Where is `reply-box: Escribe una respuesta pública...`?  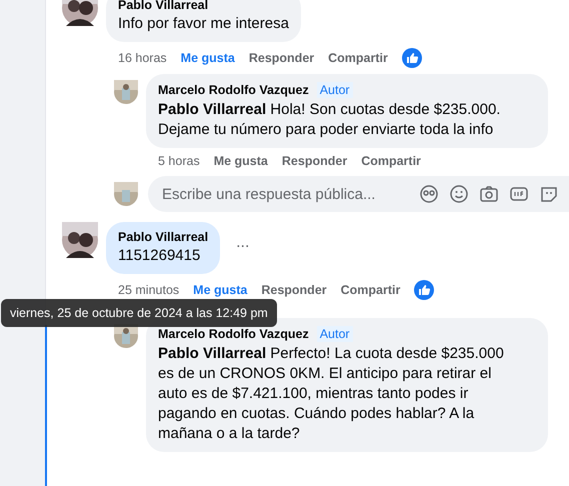
reply-box: Escribe una respuesta pública... is located at coordinates (358, 194).